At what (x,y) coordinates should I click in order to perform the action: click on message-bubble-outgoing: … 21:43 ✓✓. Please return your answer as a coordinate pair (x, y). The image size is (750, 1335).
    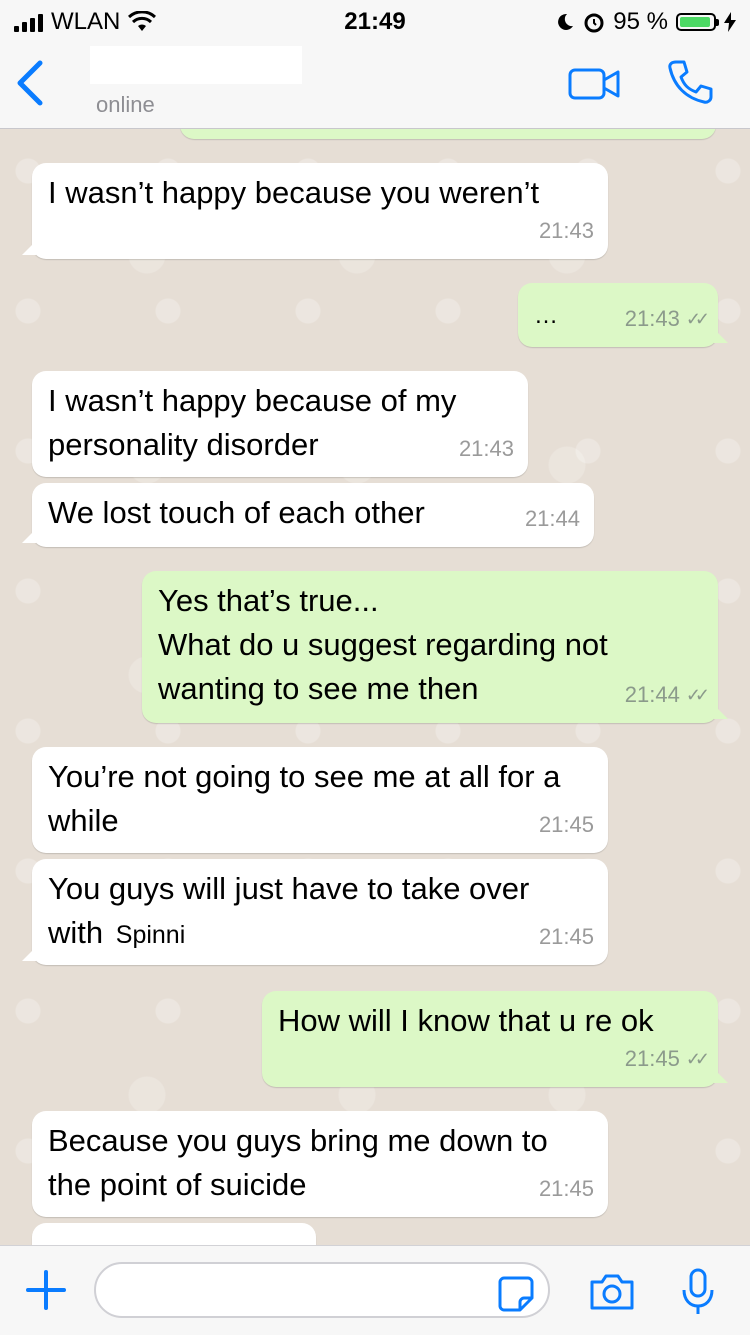
    Looking at the image, I should click on (623, 315).